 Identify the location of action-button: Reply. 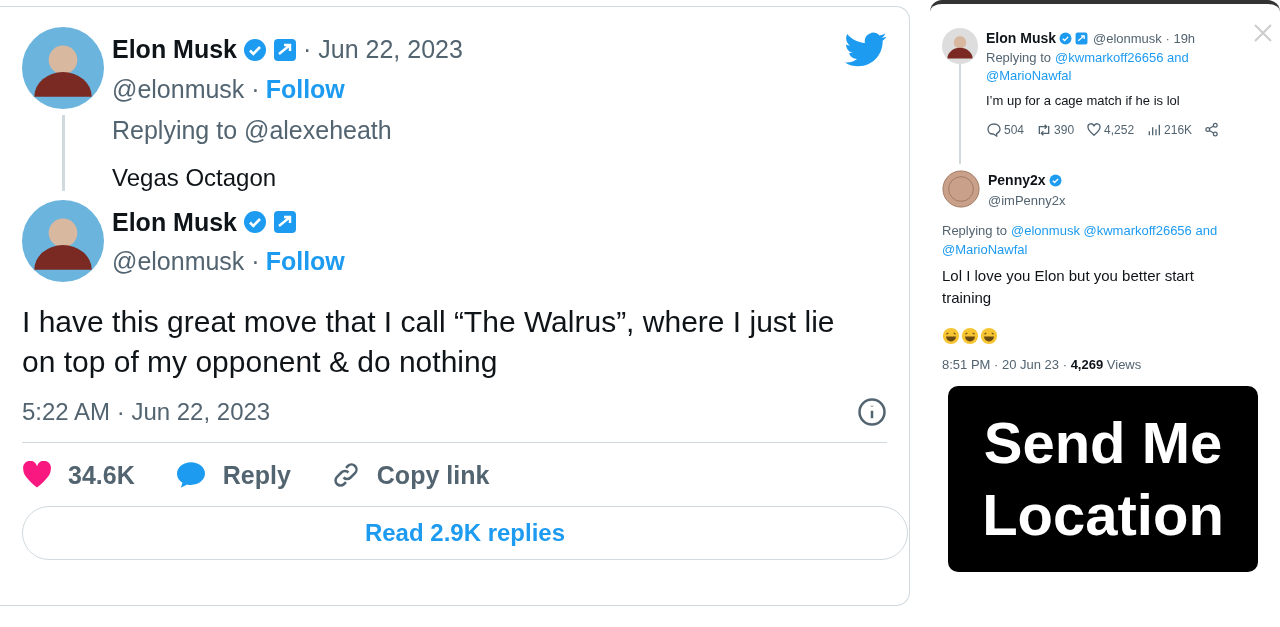
(232, 475).